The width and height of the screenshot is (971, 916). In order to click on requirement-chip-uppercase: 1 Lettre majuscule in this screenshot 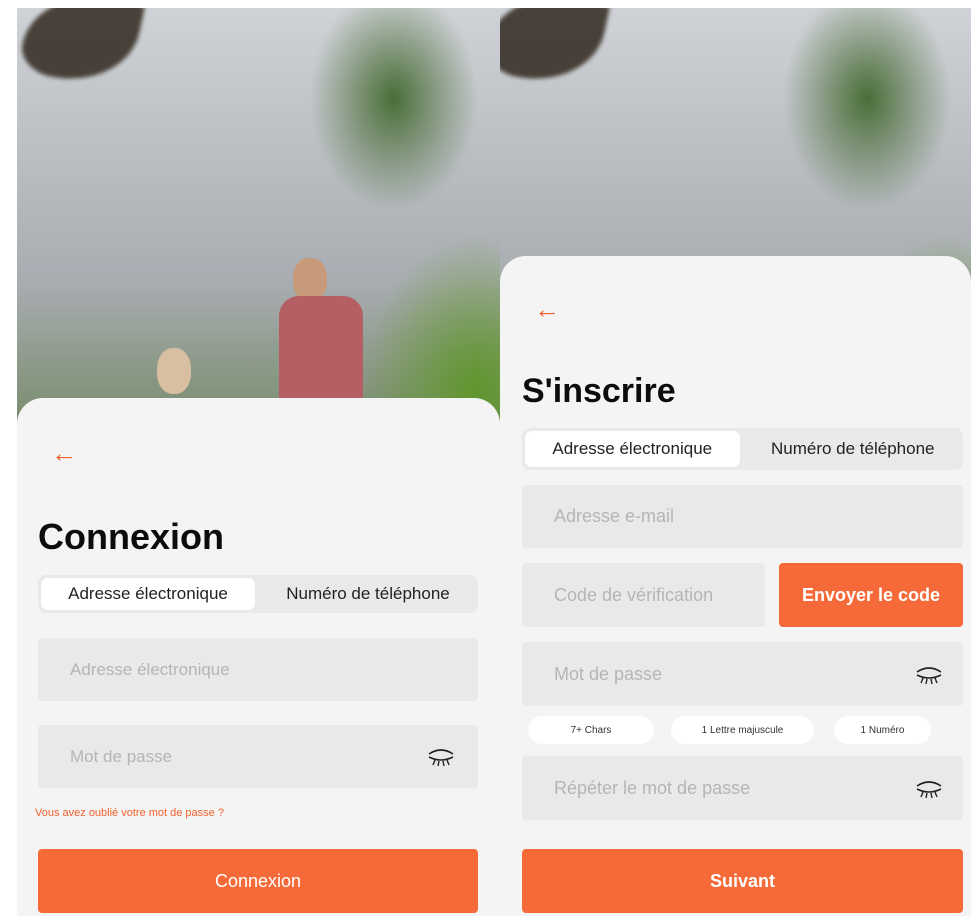, I will do `click(742, 730)`.